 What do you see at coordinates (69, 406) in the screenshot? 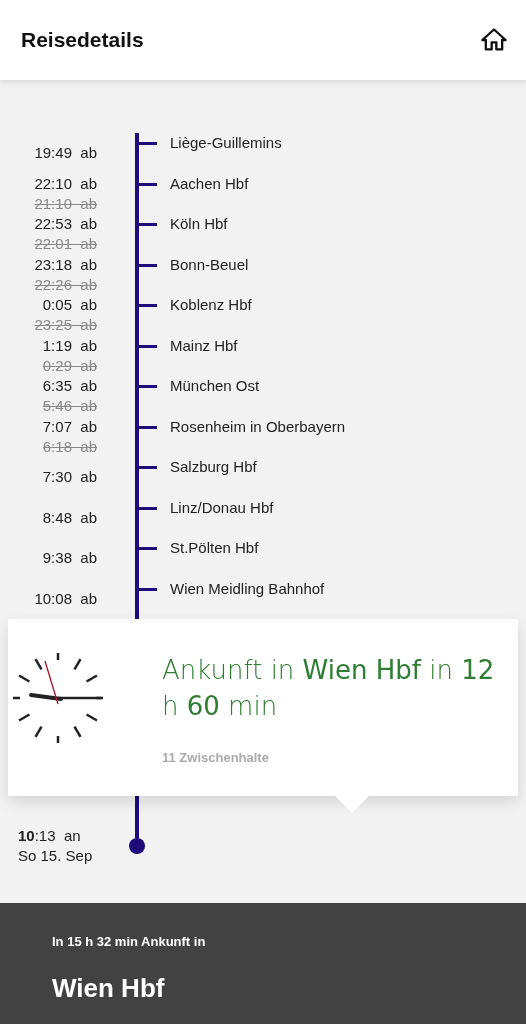
I see `planned-time: 5:46 ab` at bounding box center [69, 406].